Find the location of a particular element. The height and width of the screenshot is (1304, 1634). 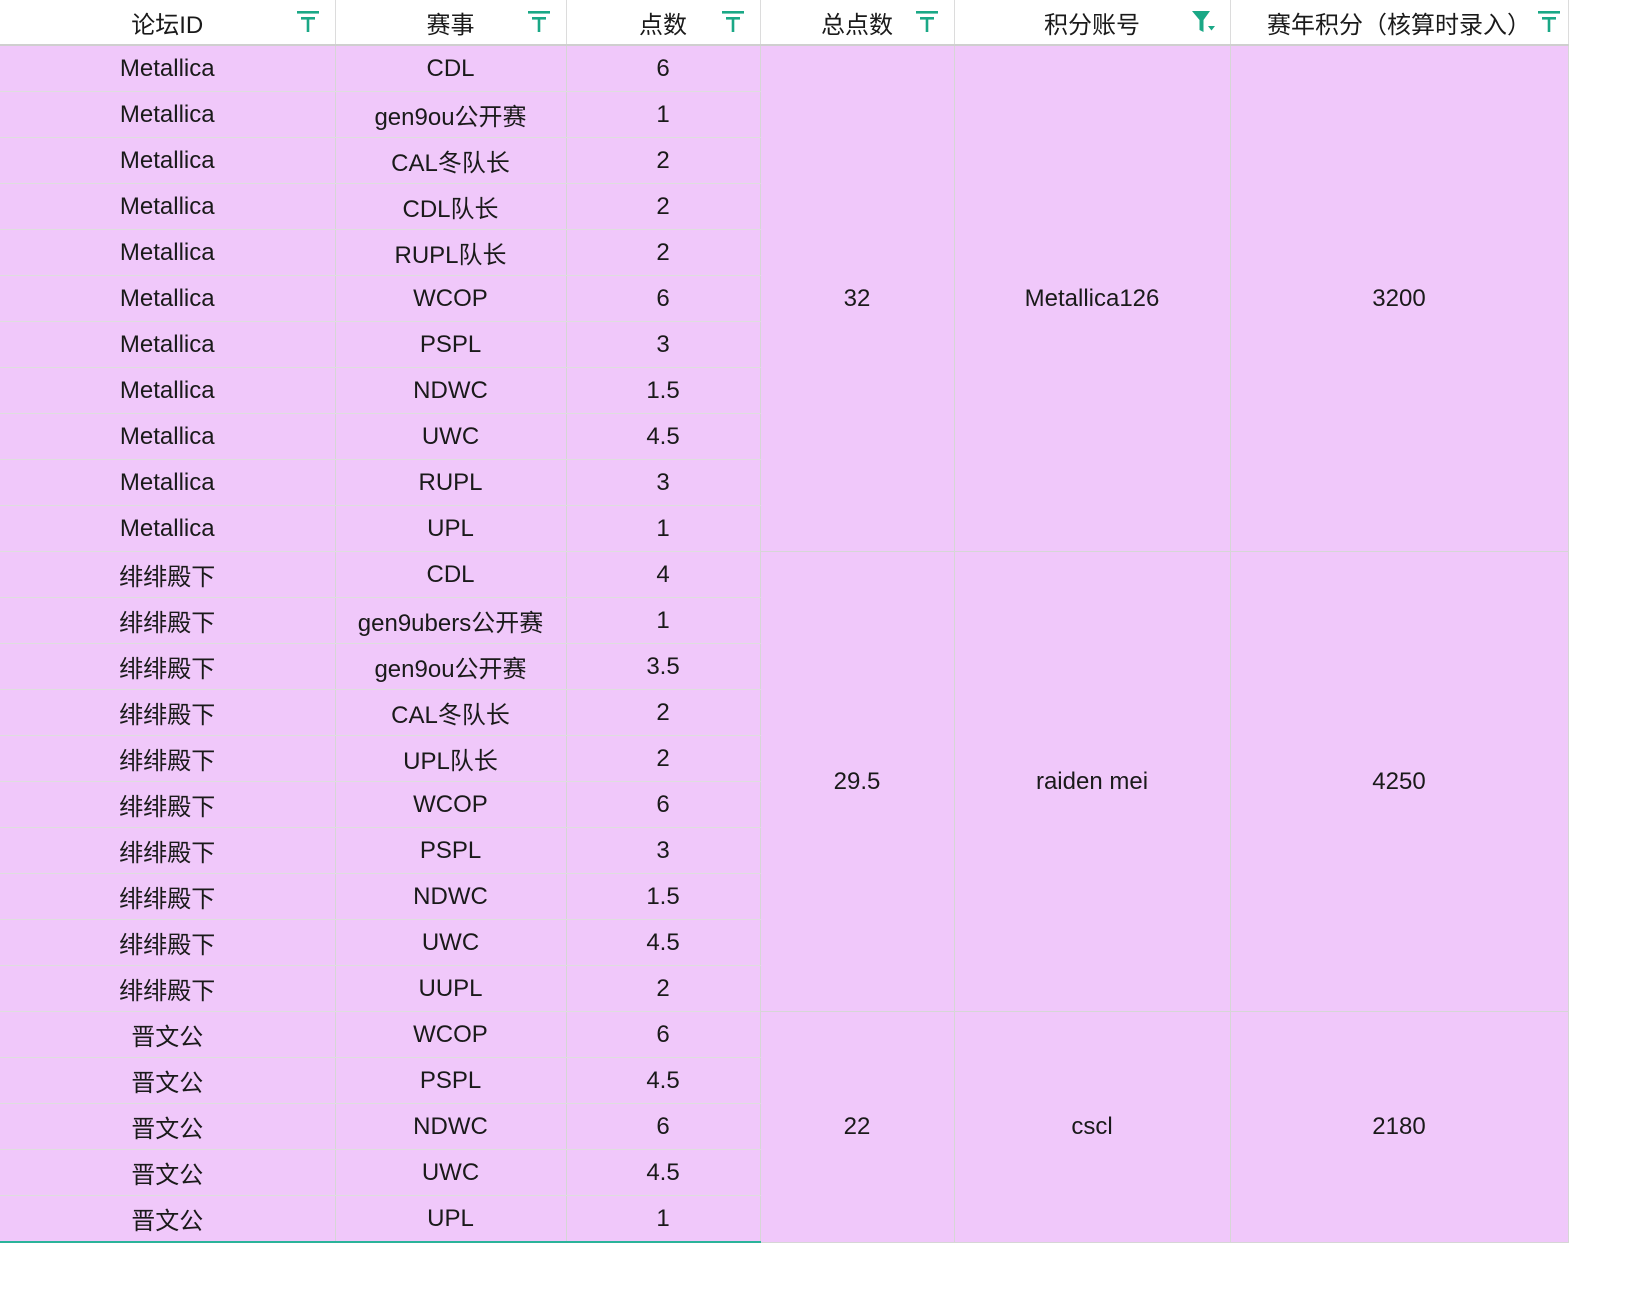

cell-event: UUPL is located at coordinates (451, 988).